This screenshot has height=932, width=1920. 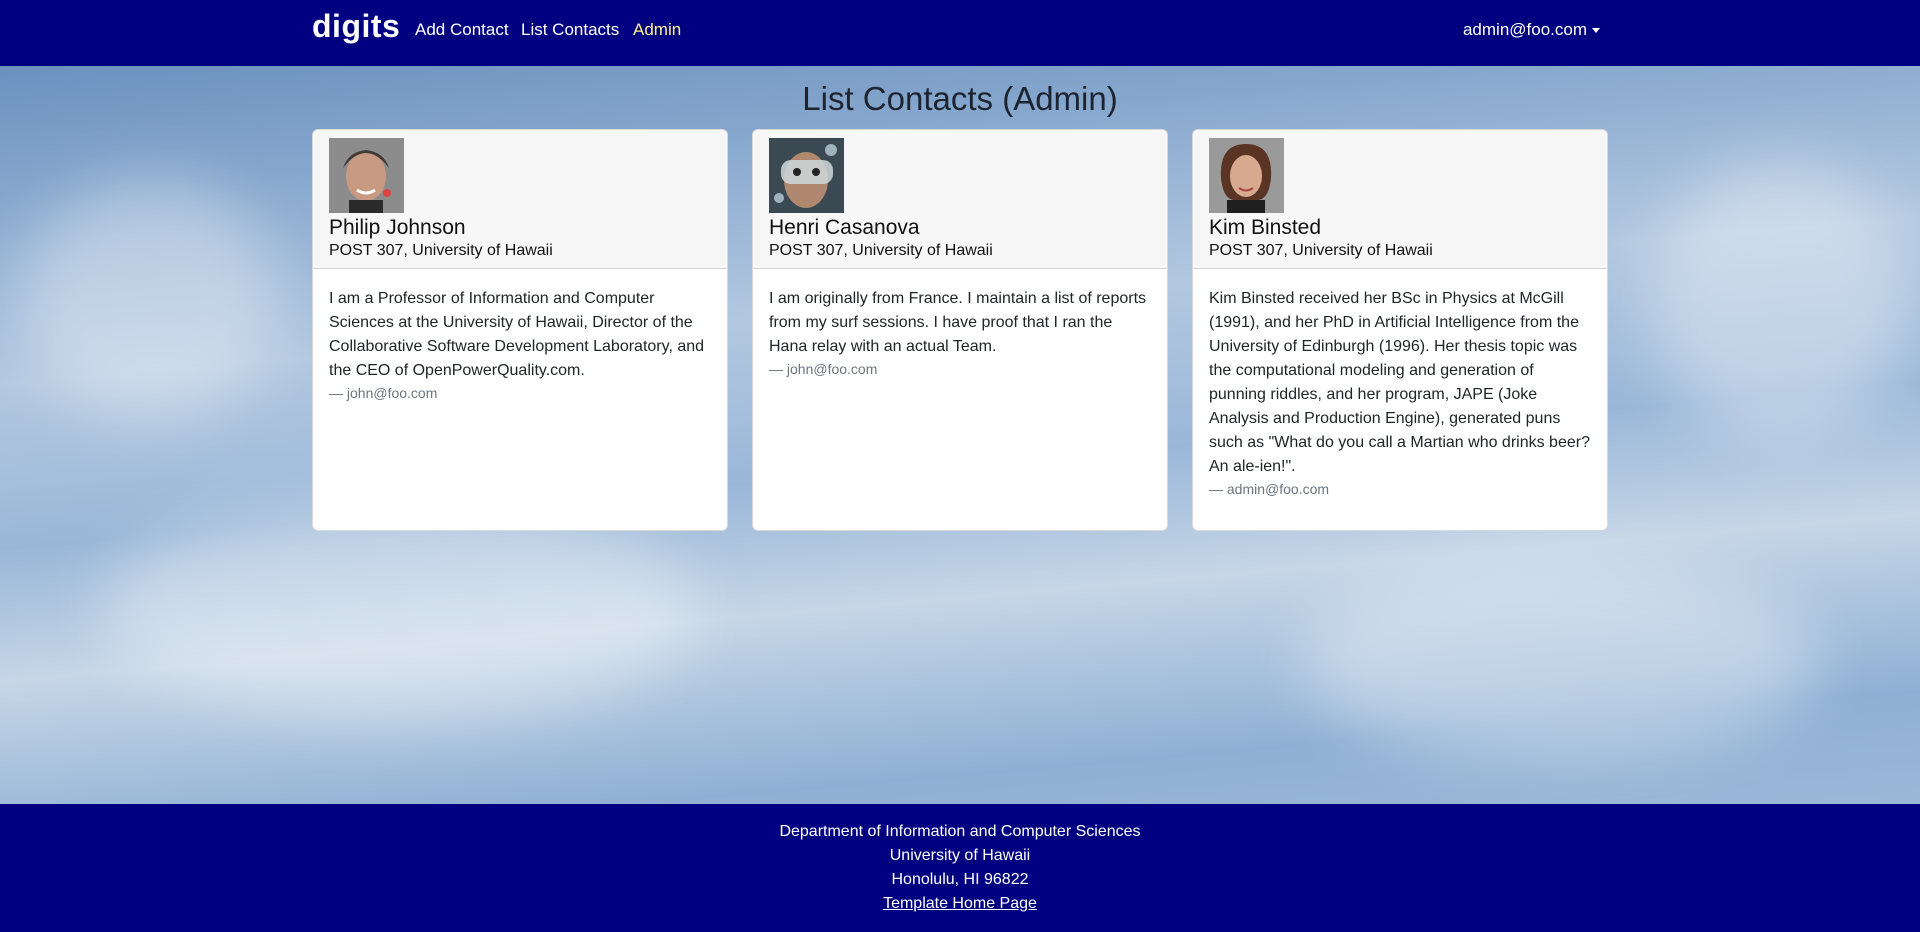 I want to click on nav-list-contacts: List Contacts, so click(x=570, y=30).